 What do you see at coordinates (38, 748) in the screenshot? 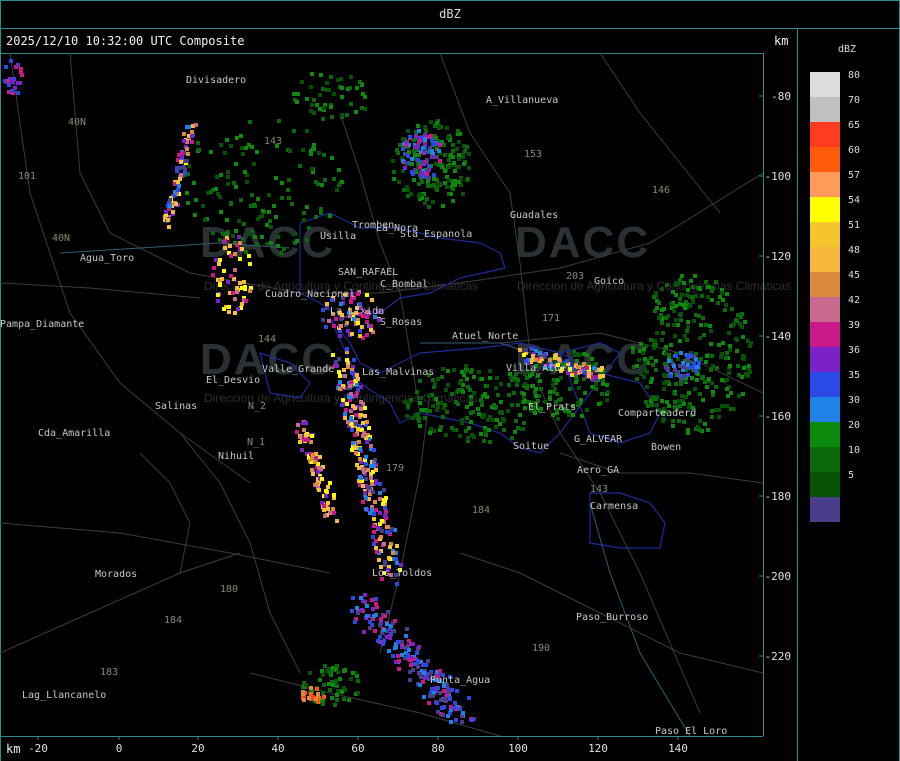
I see `x-tick-label: -20` at bounding box center [38, 748].